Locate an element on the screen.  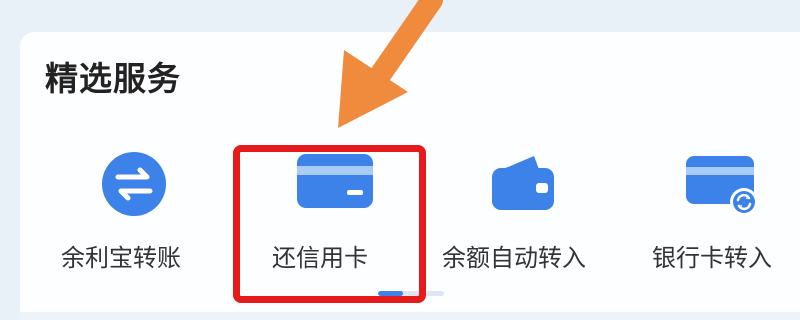
pager-active-segment is located at coordinates (391, 293).